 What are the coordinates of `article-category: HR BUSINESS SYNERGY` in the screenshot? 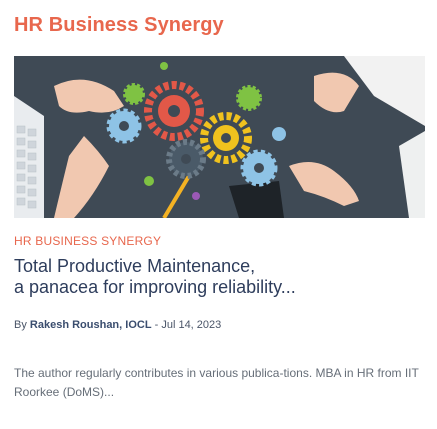 It's located at (87, 241).